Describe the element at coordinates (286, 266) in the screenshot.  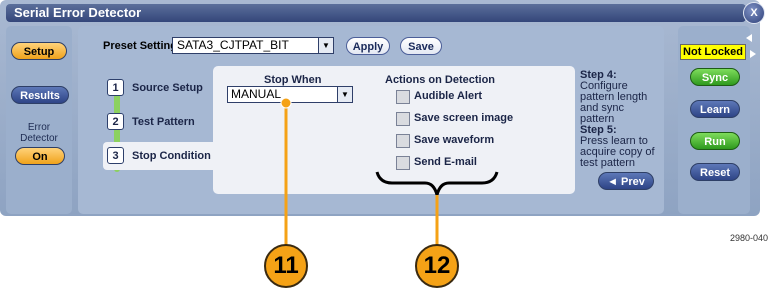
I see `callout-11: 11` at that location.